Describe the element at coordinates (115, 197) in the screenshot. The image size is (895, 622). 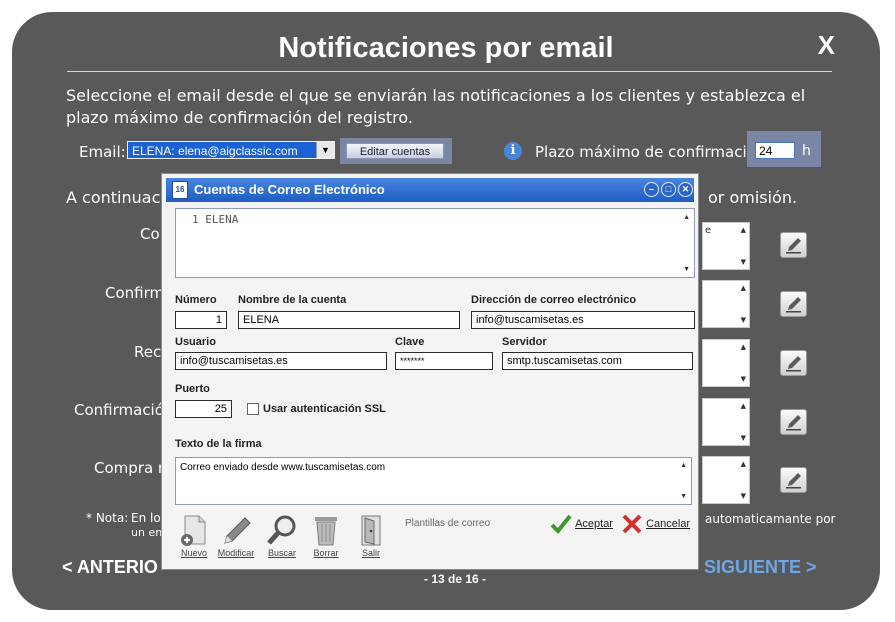
I see `continuation-text-left: A continuaci` at that location.